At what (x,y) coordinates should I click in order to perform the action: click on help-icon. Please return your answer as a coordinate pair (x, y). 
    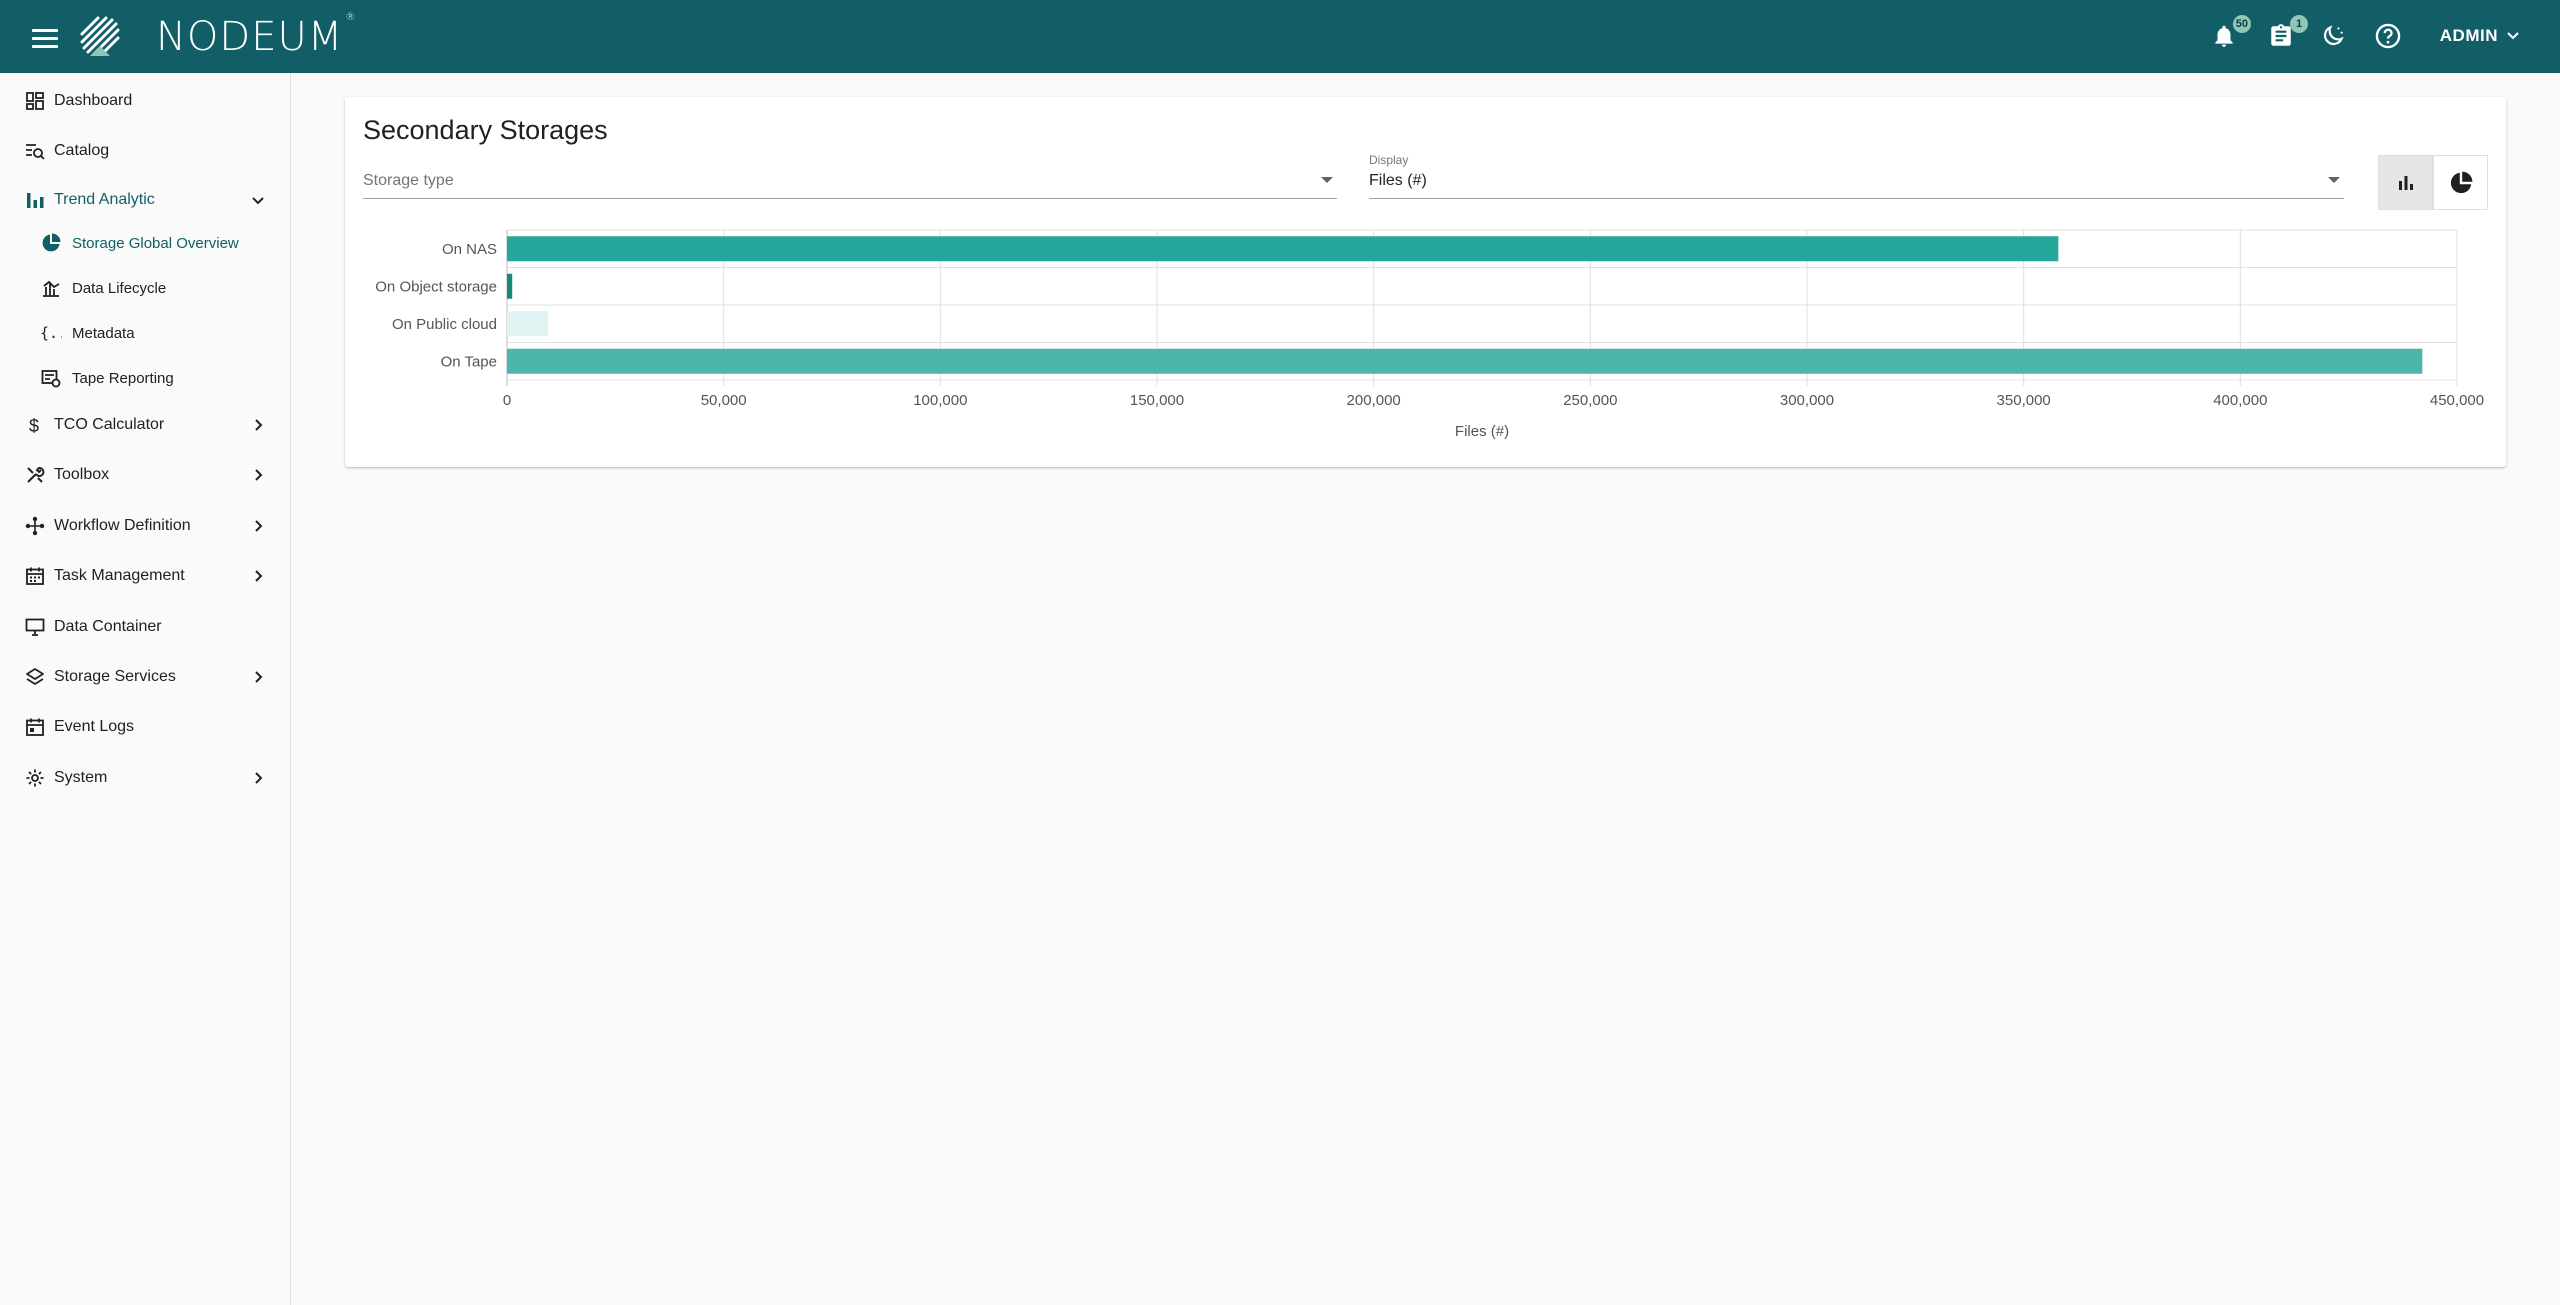
    Looking at the image, I should click on (2388, 36).